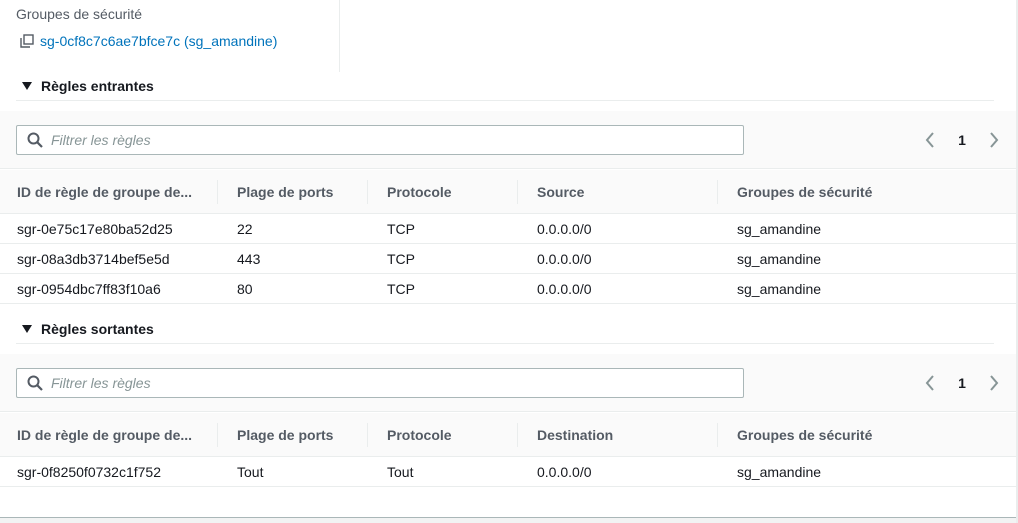  What do you see at coordinates (97, 85) in the screenshot?
I see `inbound-rules-title: Règles entrantes` at bounding box center [97, 85].